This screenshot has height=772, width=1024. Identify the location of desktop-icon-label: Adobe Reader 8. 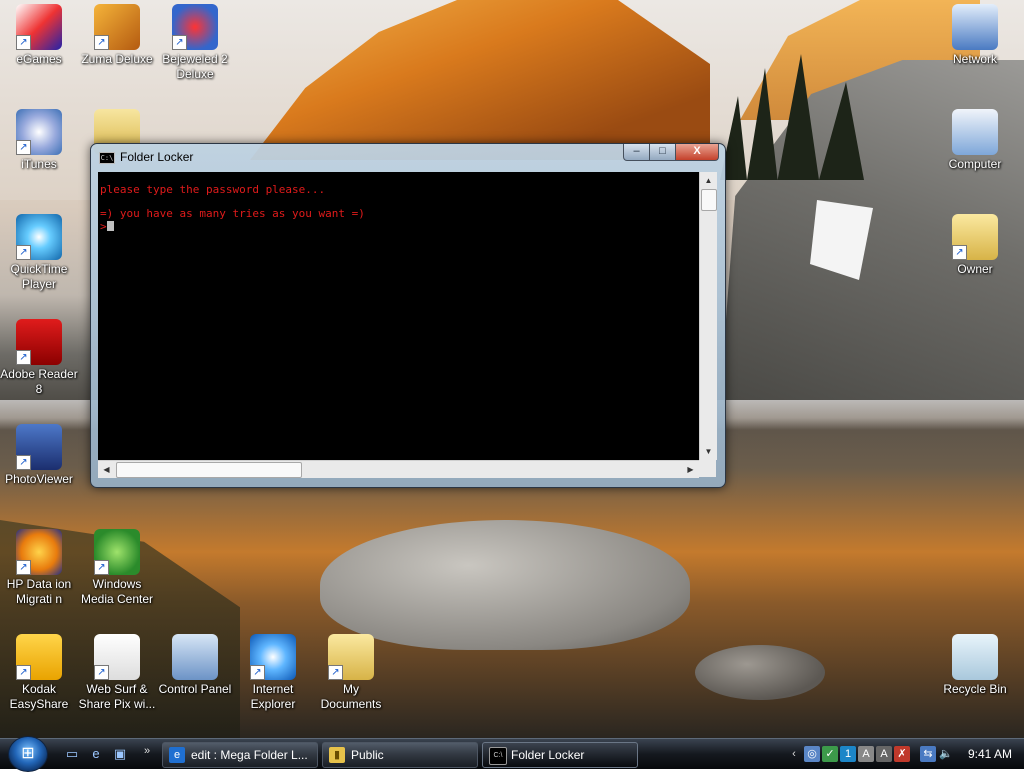
(39, 381).